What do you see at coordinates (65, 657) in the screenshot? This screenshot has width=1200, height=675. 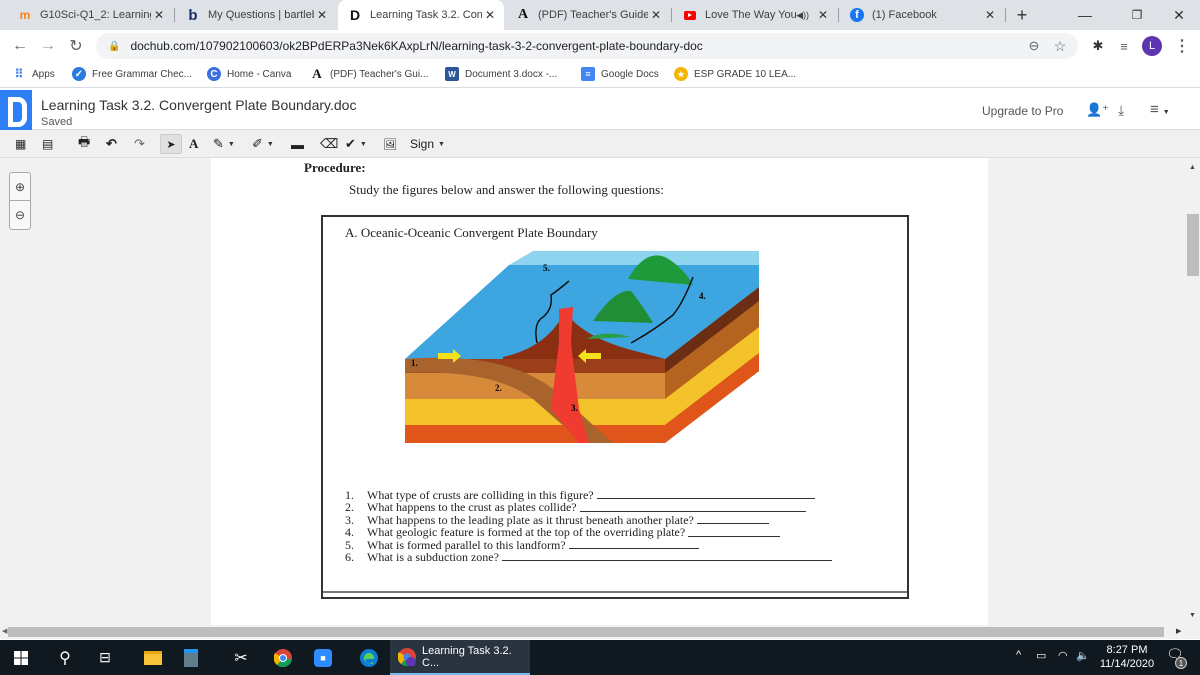 I see `search-icon: ⚲` at bounding box center [65, 657].